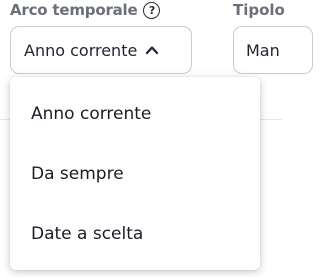 Image resolution: width=320 pixels, height=277 pixels. I want to click on time-range-label-row: Arco temporale ?, so click(85, 10).